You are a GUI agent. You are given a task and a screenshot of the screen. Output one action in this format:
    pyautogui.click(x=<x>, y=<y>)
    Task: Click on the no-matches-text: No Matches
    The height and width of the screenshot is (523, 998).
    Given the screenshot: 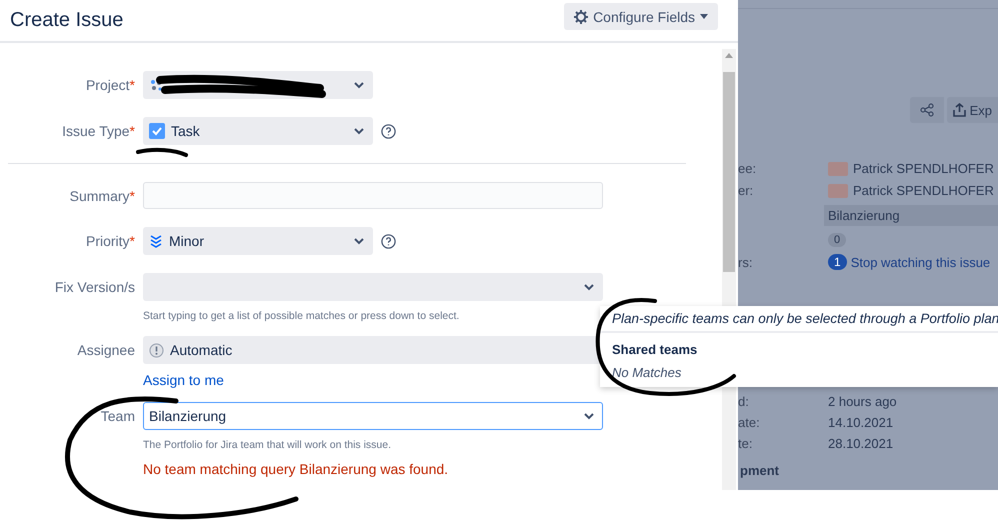 What is the action you would take?
    pyautogui.click(x=646, y=373)
    